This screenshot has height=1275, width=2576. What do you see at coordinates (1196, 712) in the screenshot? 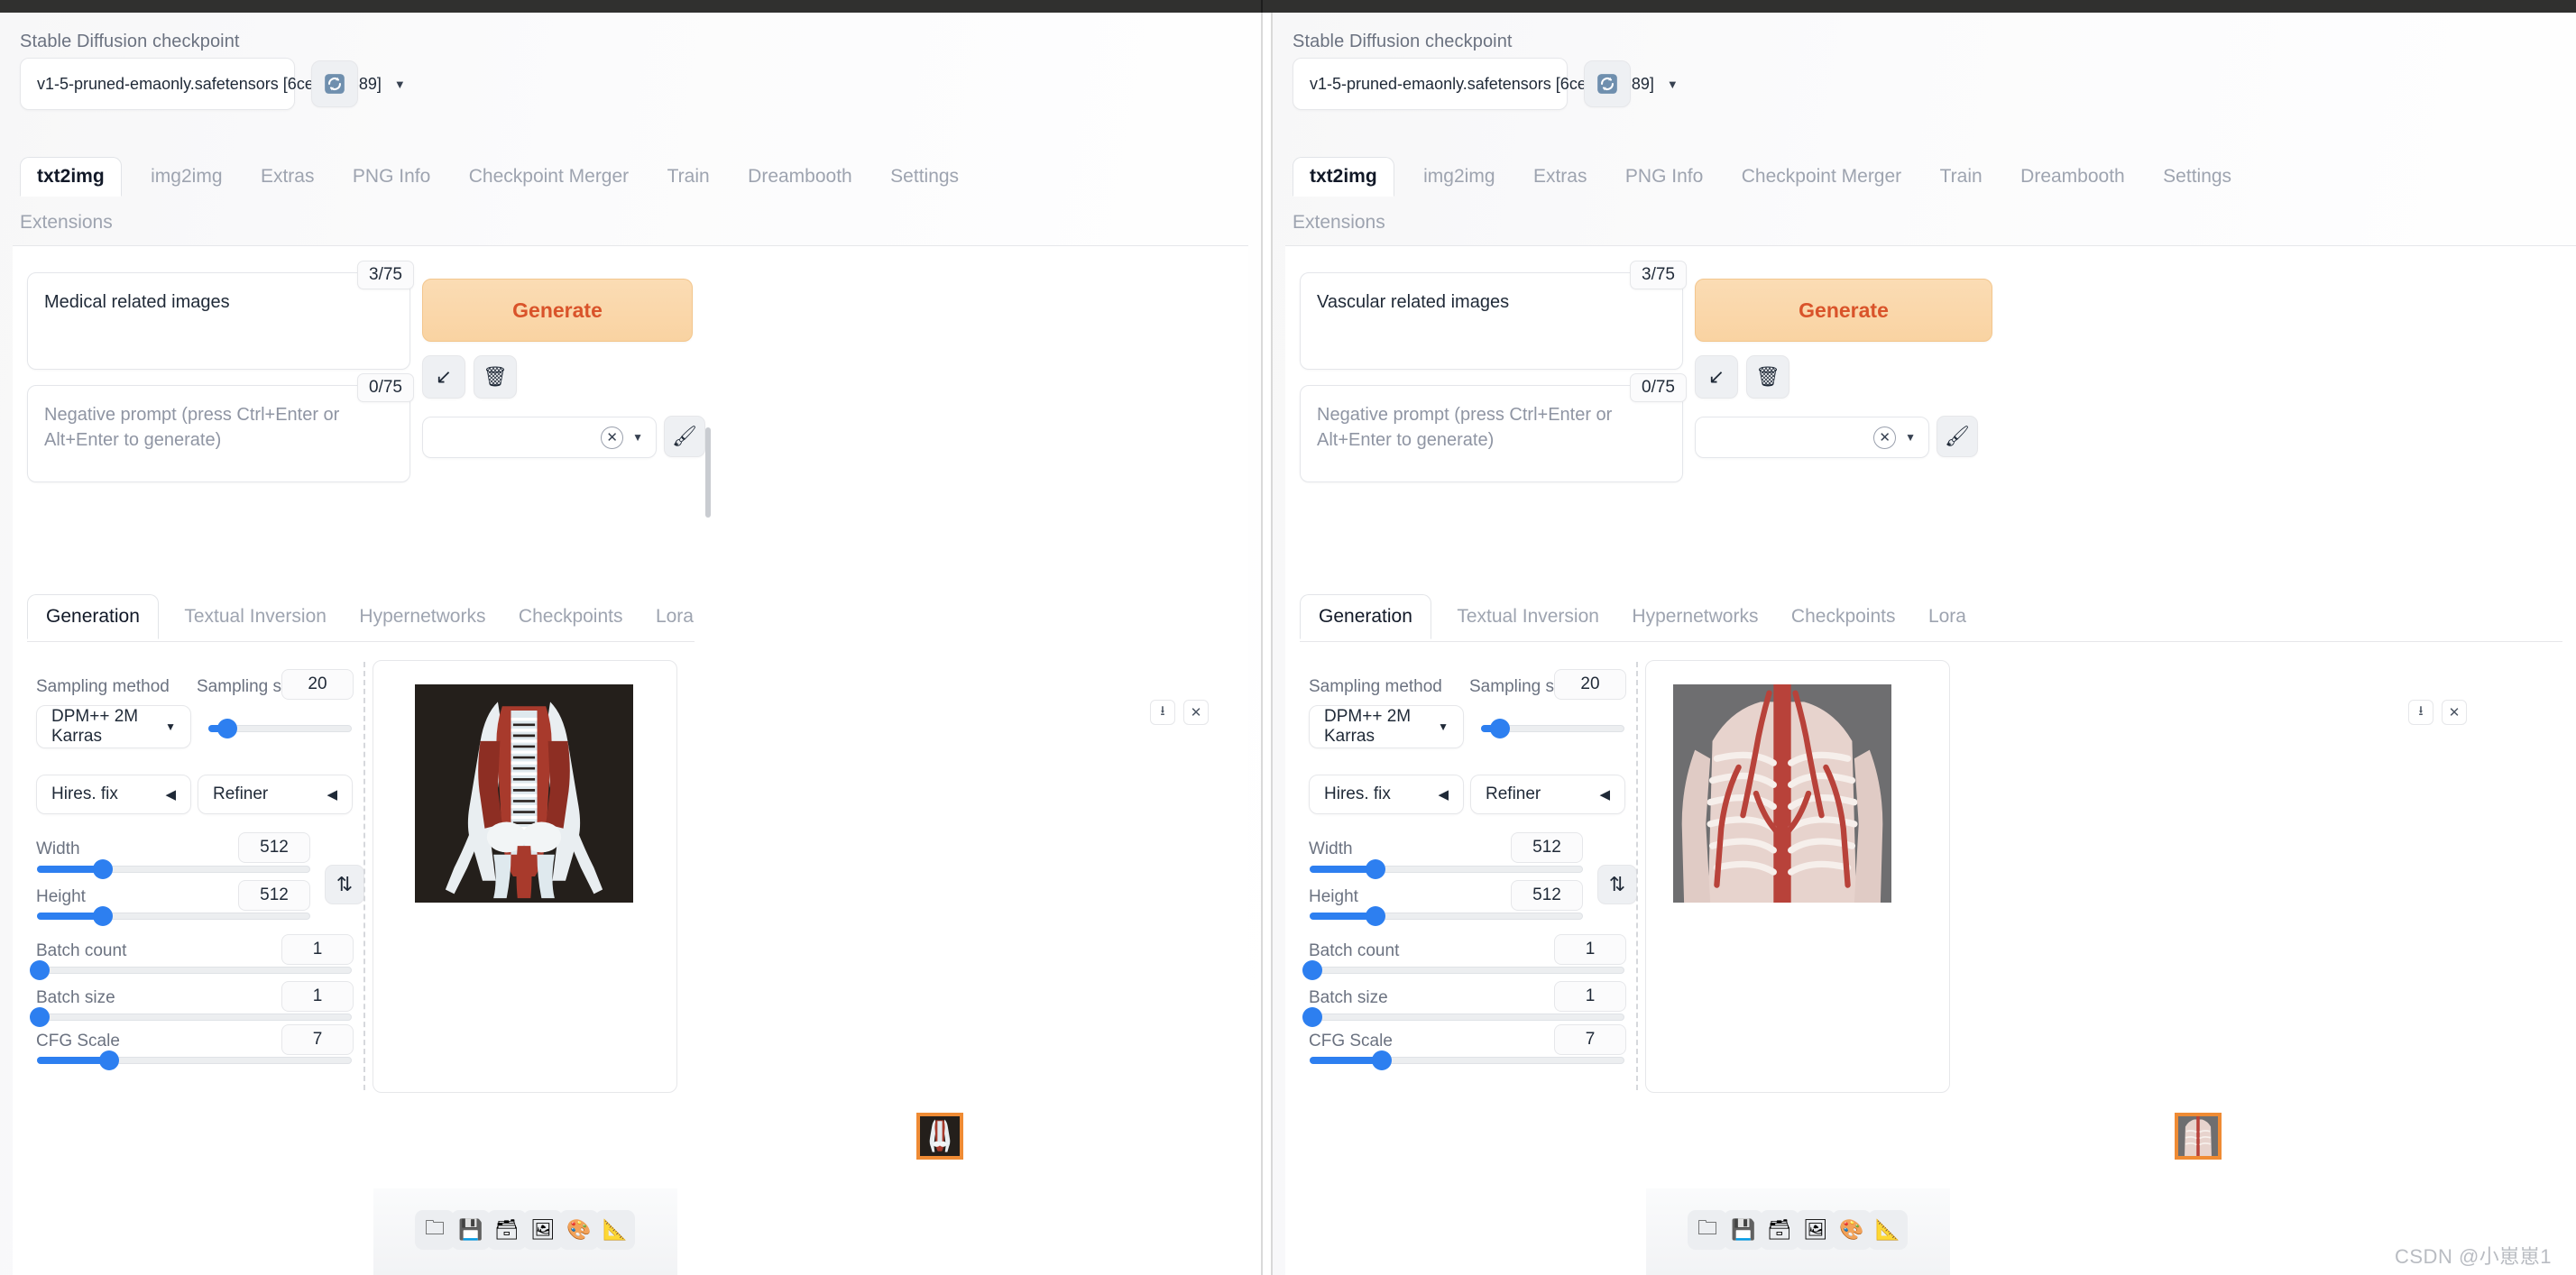
I see `close-image-button: ✕` at bounding box center [1196, 712].